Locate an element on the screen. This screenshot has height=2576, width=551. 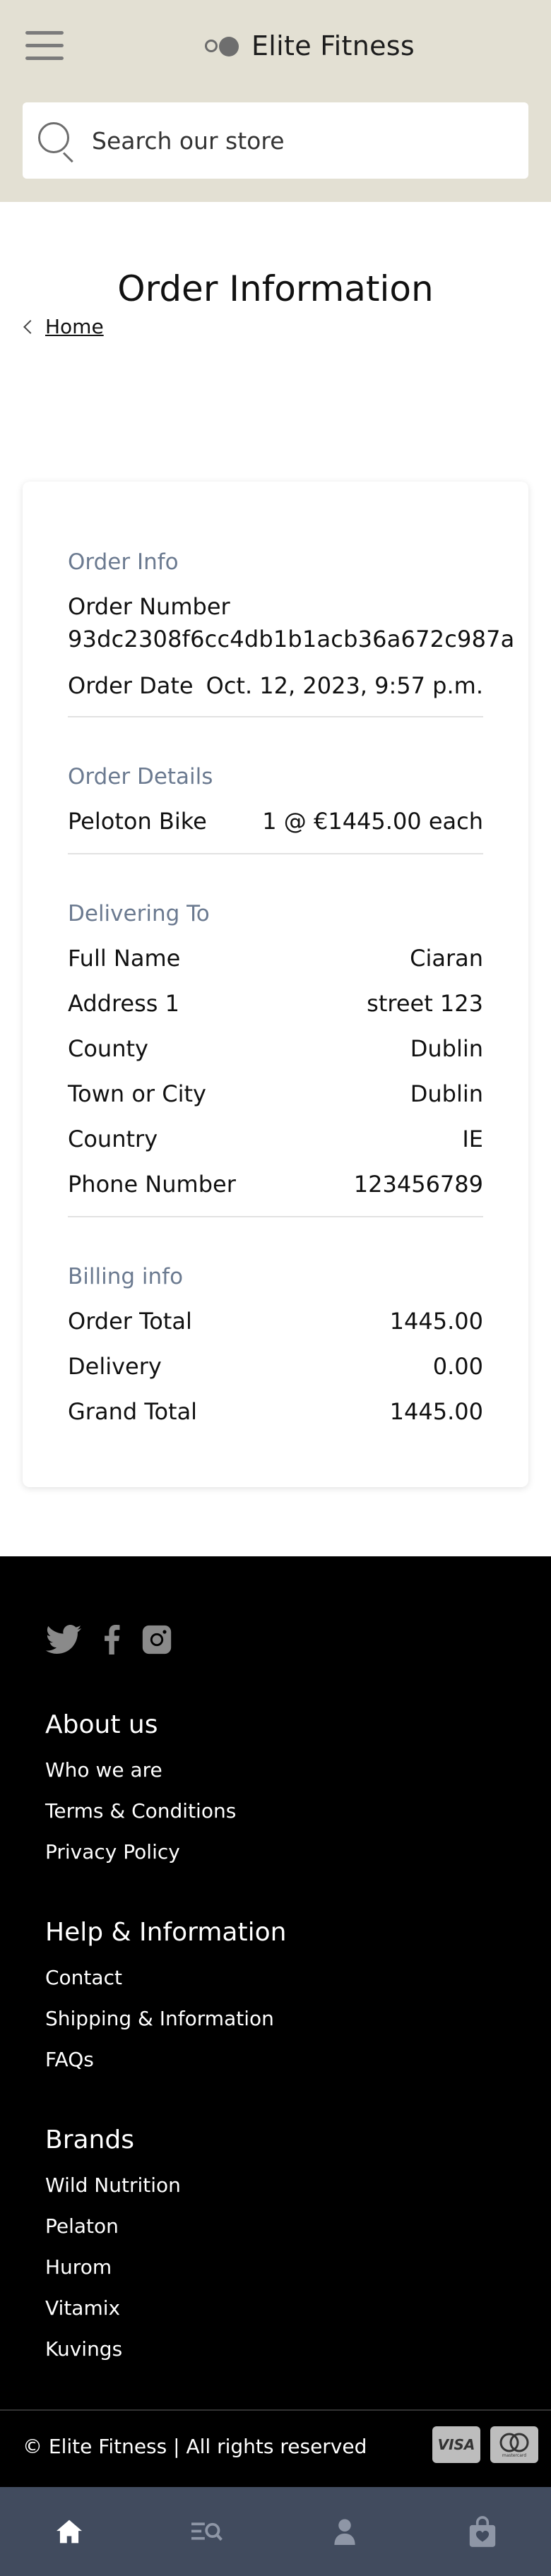
order-number-label: Order Number is located at coordinates (149, 606).